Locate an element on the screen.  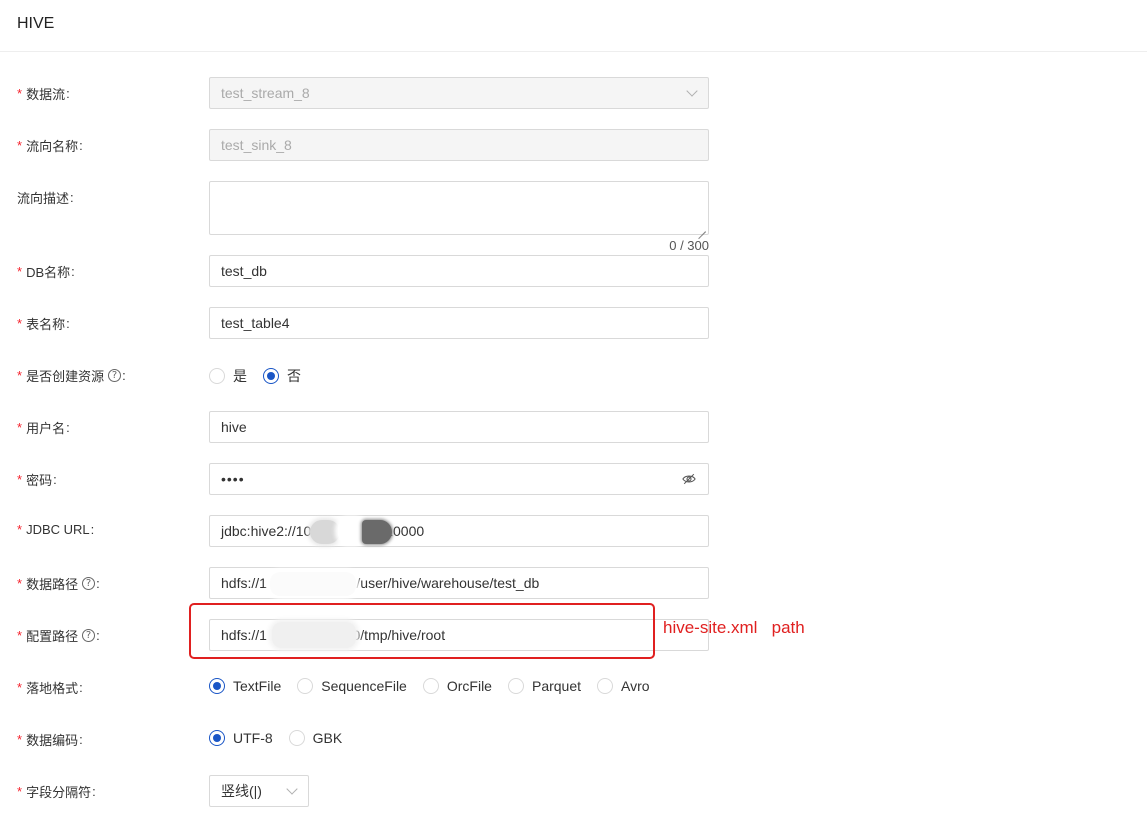
db-name-row: * DB名称: test_db is located at coordinates (573, 271).